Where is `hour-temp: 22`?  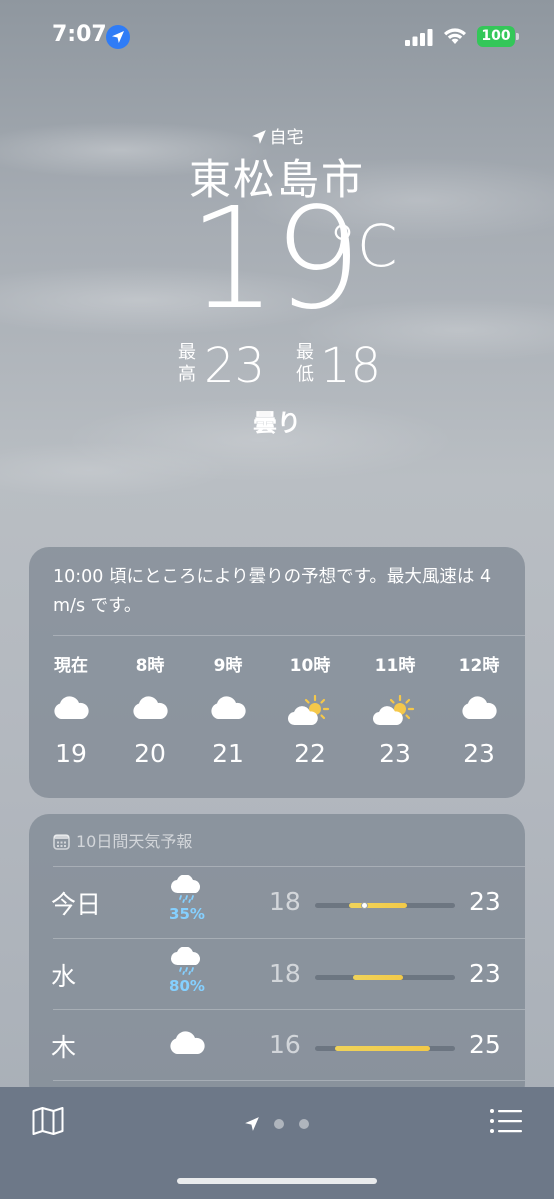
hour-temp: 22 is located at coordinates (310, 753).